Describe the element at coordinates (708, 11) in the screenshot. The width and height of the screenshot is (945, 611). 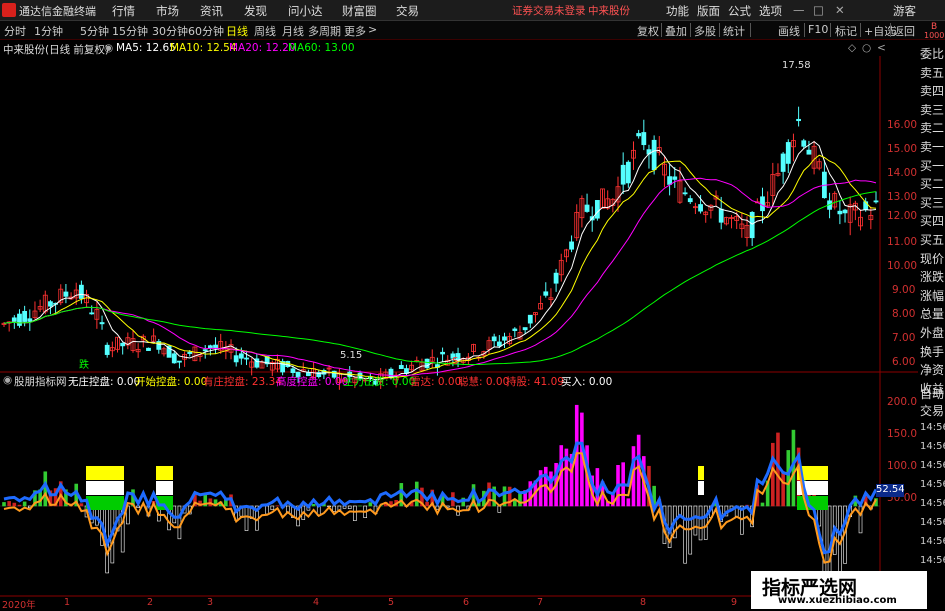
I see `menu-layout: 版面` at that location.